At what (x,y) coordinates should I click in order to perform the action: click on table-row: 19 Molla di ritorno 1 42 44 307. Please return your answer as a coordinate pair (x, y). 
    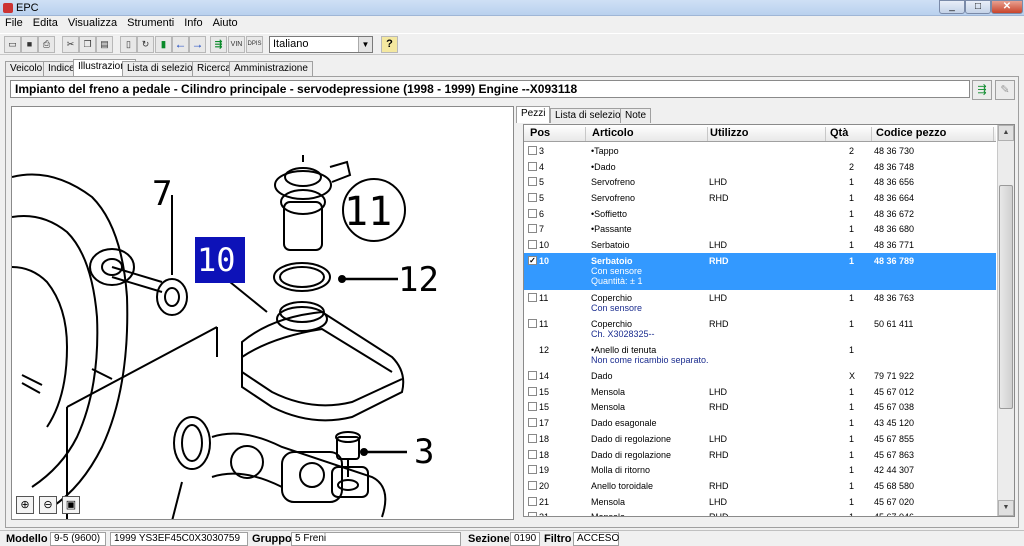
    Looking at the image, I should click on (760, 470).